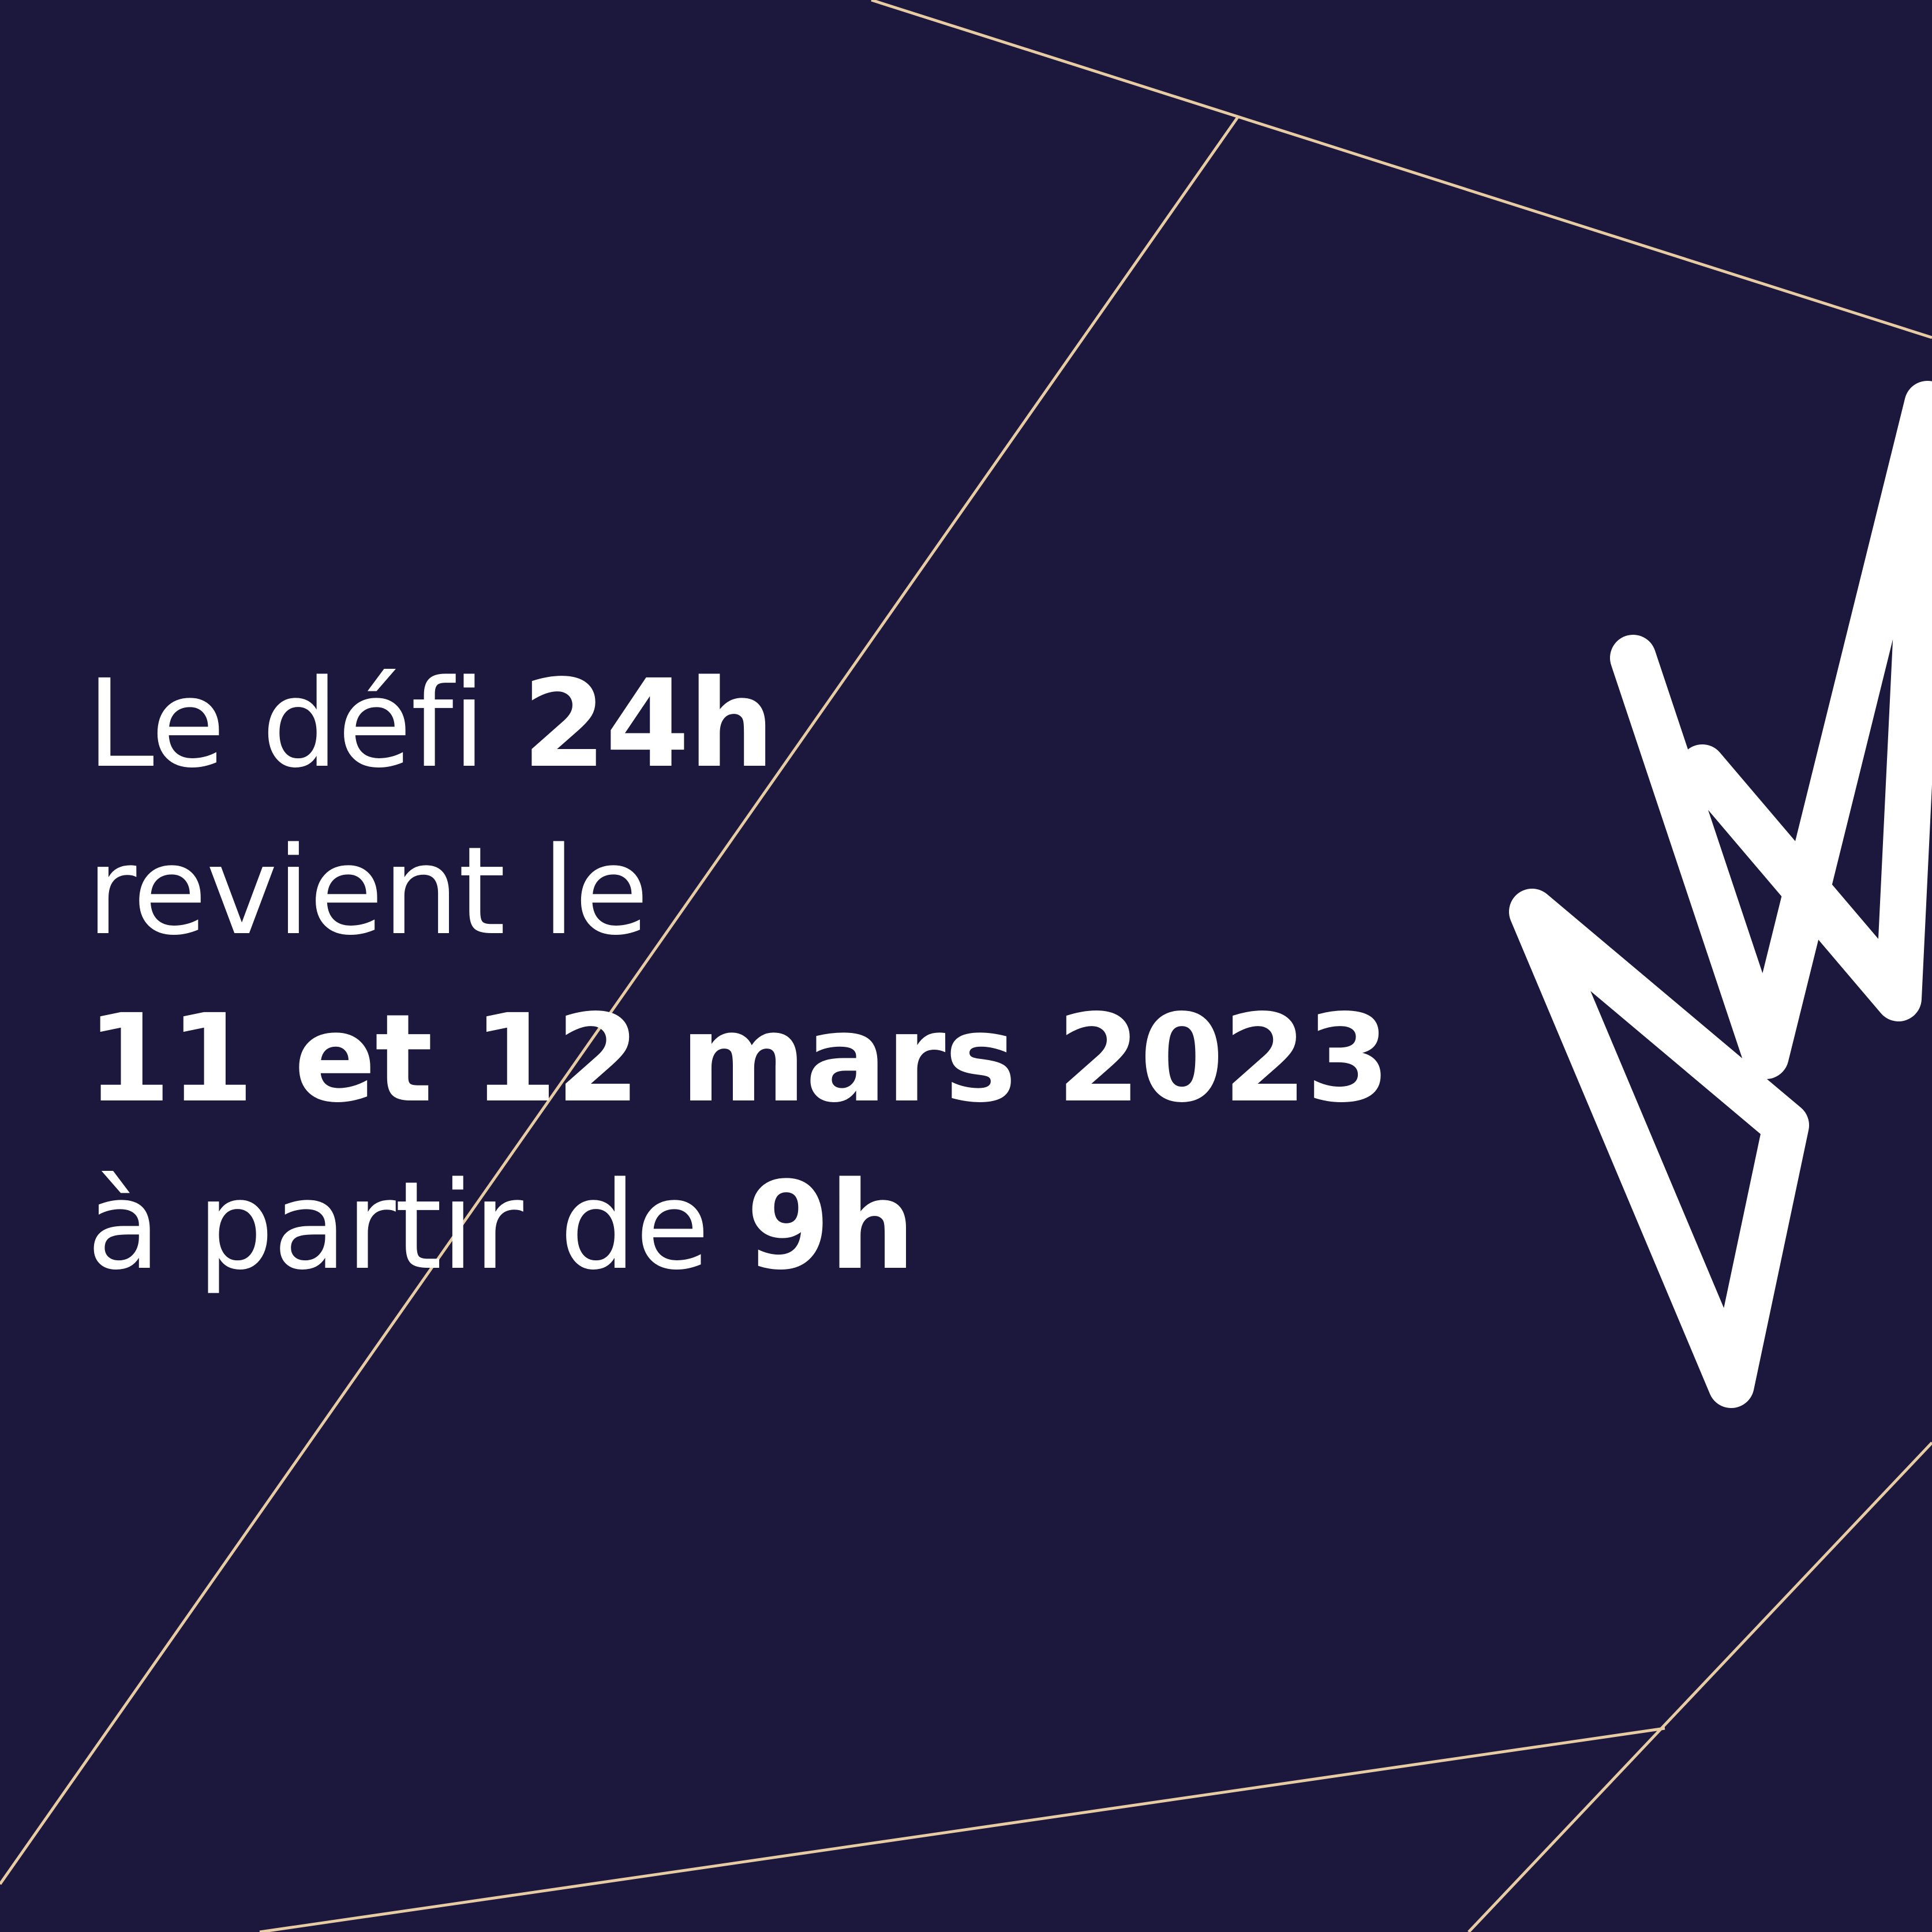  Describe the element at coordinates (368, 892) in the screenshot. I see `headline-line-2: revient le` at that location.